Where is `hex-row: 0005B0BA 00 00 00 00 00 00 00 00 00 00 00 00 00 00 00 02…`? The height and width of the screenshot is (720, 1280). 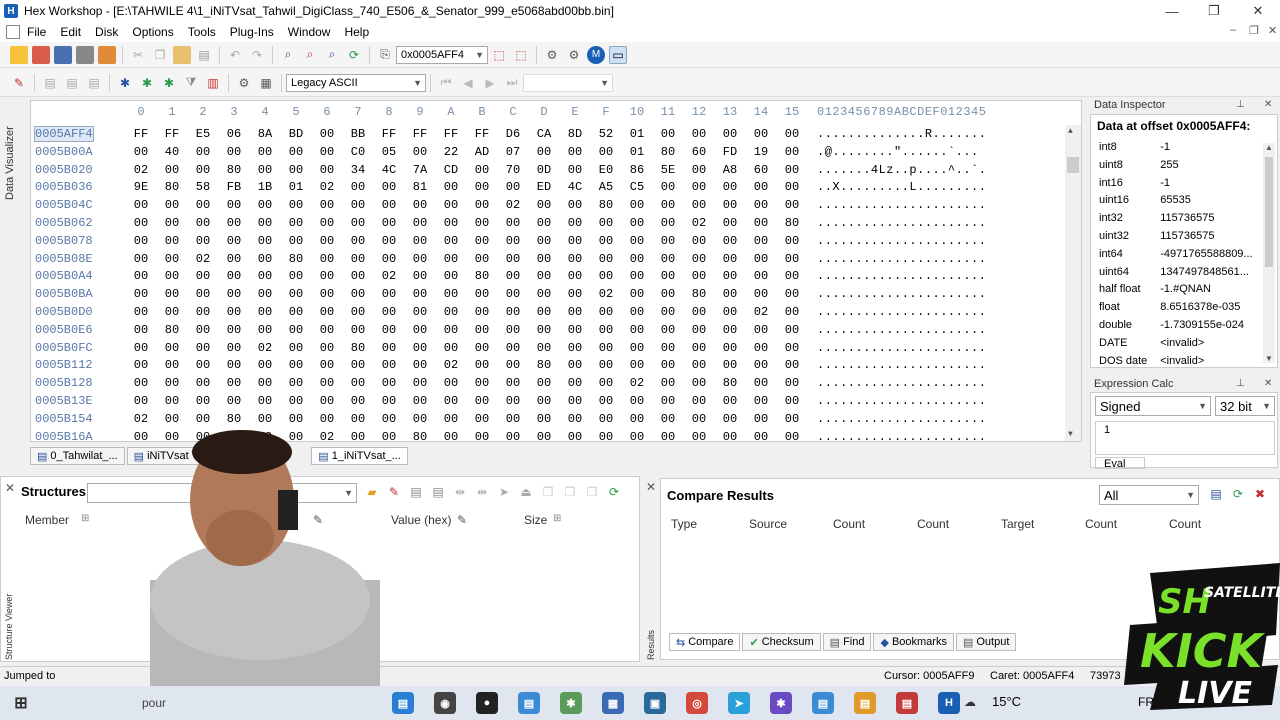
hex-row: 0005B0BA 00 00 00 00 00 00 00 00 00 00 00 00 00 00 00 02… is located at coordinates (556, 296).